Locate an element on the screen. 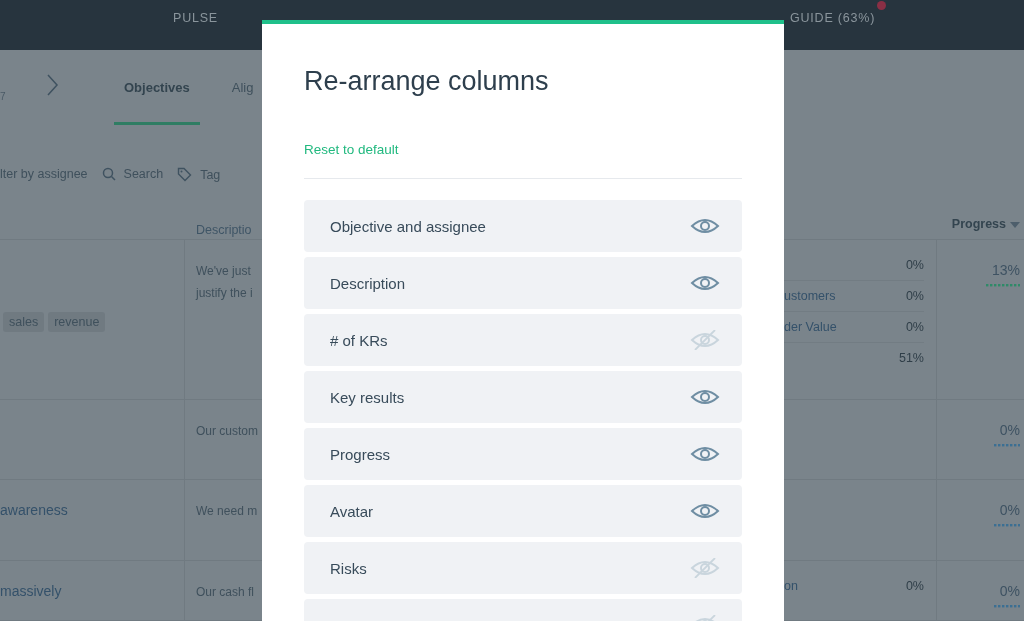  filter-button: Tag is located at coordinates (210, 174).